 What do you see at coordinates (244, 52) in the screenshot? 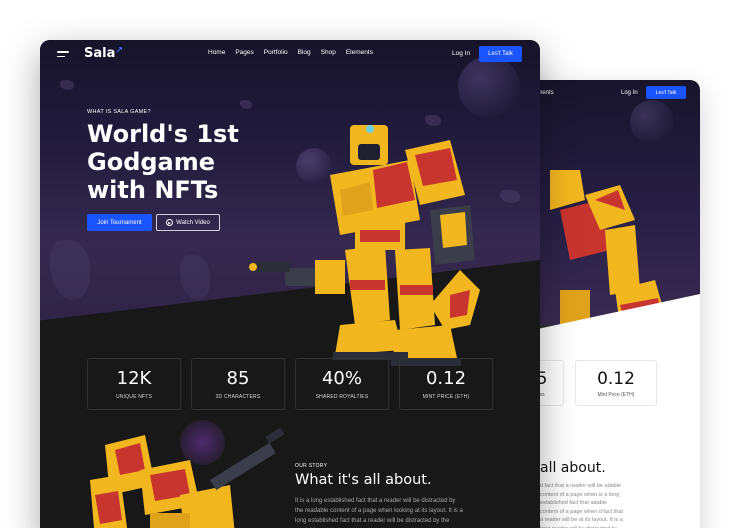
I see `nav-link-pages: Pages` at bounding box center [244, 52].